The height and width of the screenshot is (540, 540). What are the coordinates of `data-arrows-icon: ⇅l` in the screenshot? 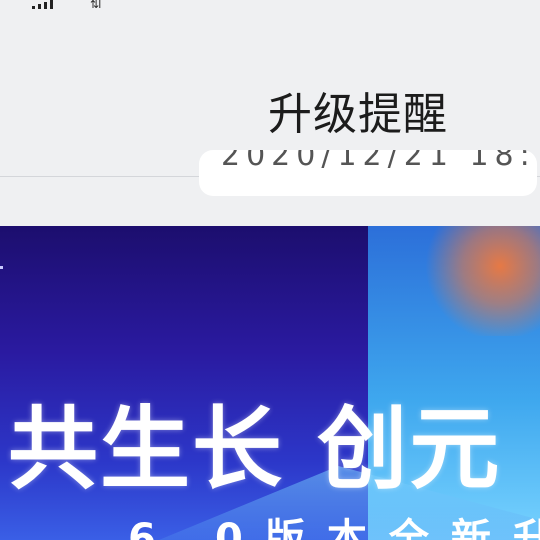 It's located at (95, 5).